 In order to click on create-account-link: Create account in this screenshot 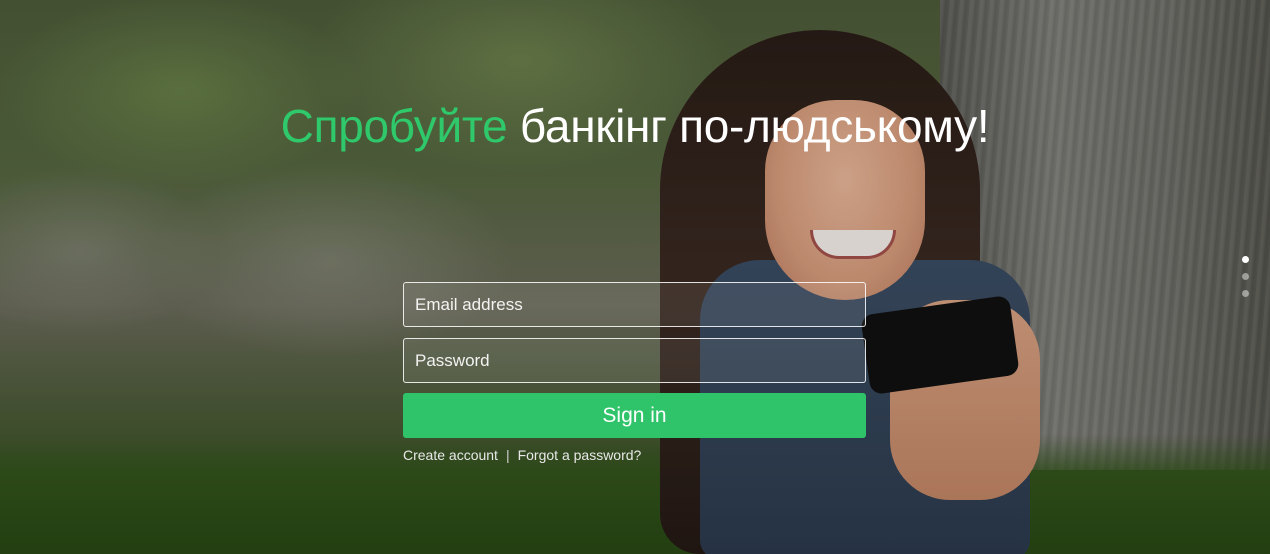, I will do `click(450, 455)`.